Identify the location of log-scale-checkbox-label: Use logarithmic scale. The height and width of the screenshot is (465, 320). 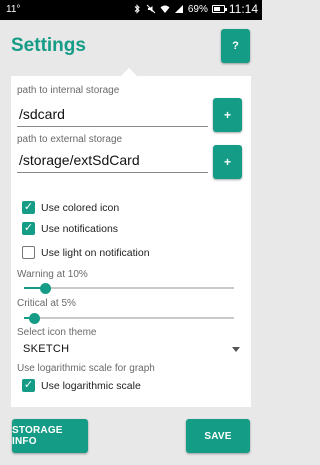
(91, 385).